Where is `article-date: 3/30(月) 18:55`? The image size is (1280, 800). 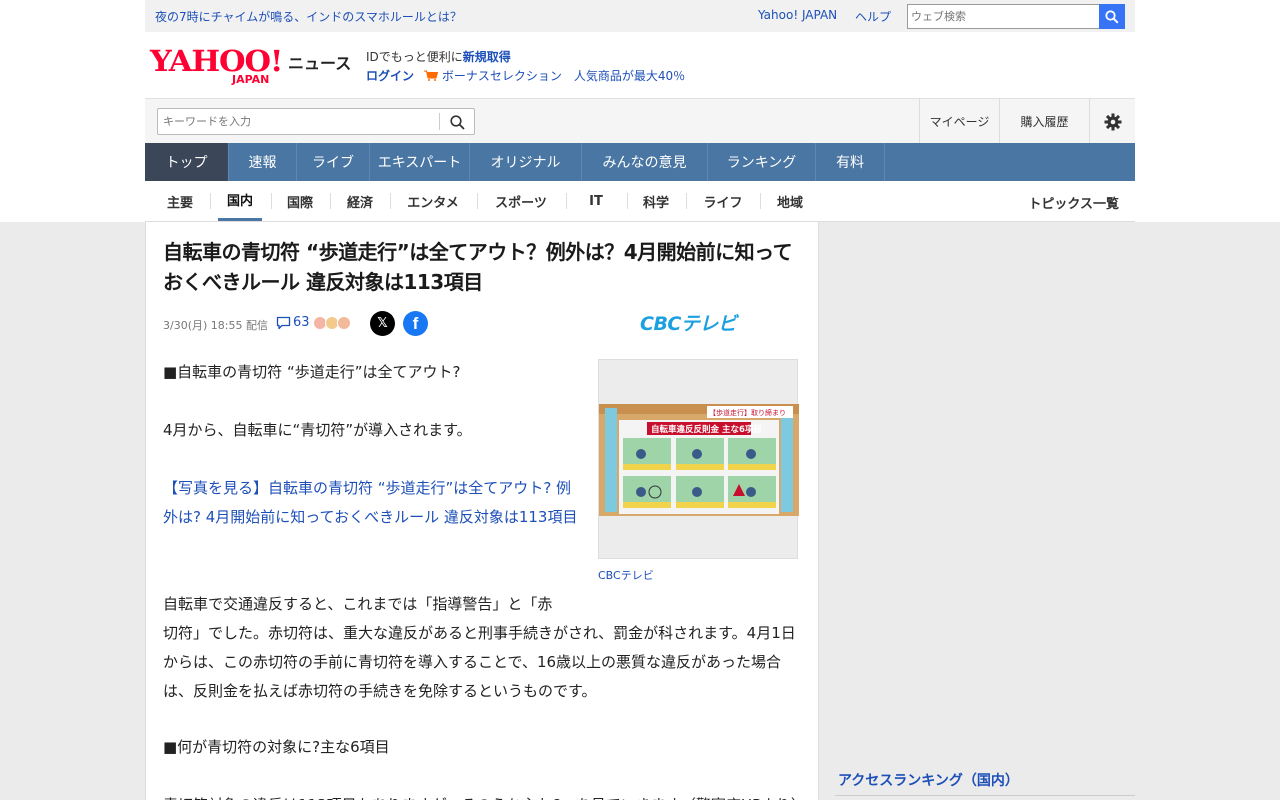
article-date: 3/30(月) 18:55 is located at coordinates (203, 325).